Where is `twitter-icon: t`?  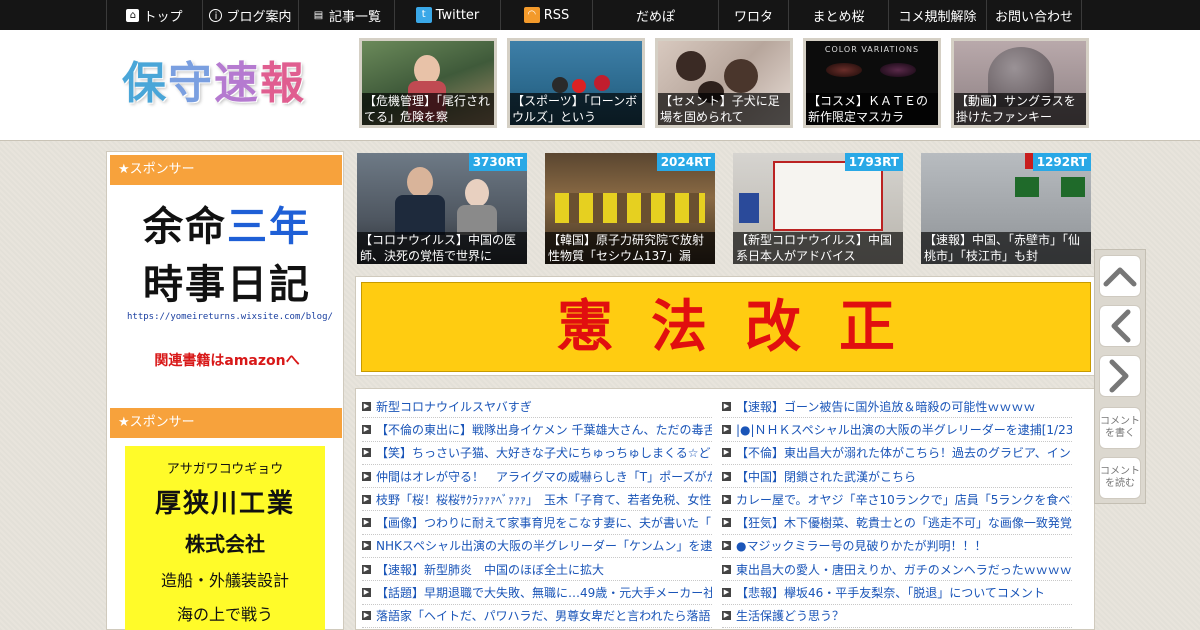 twitter-icon: t is located at coordinates (423, 15).